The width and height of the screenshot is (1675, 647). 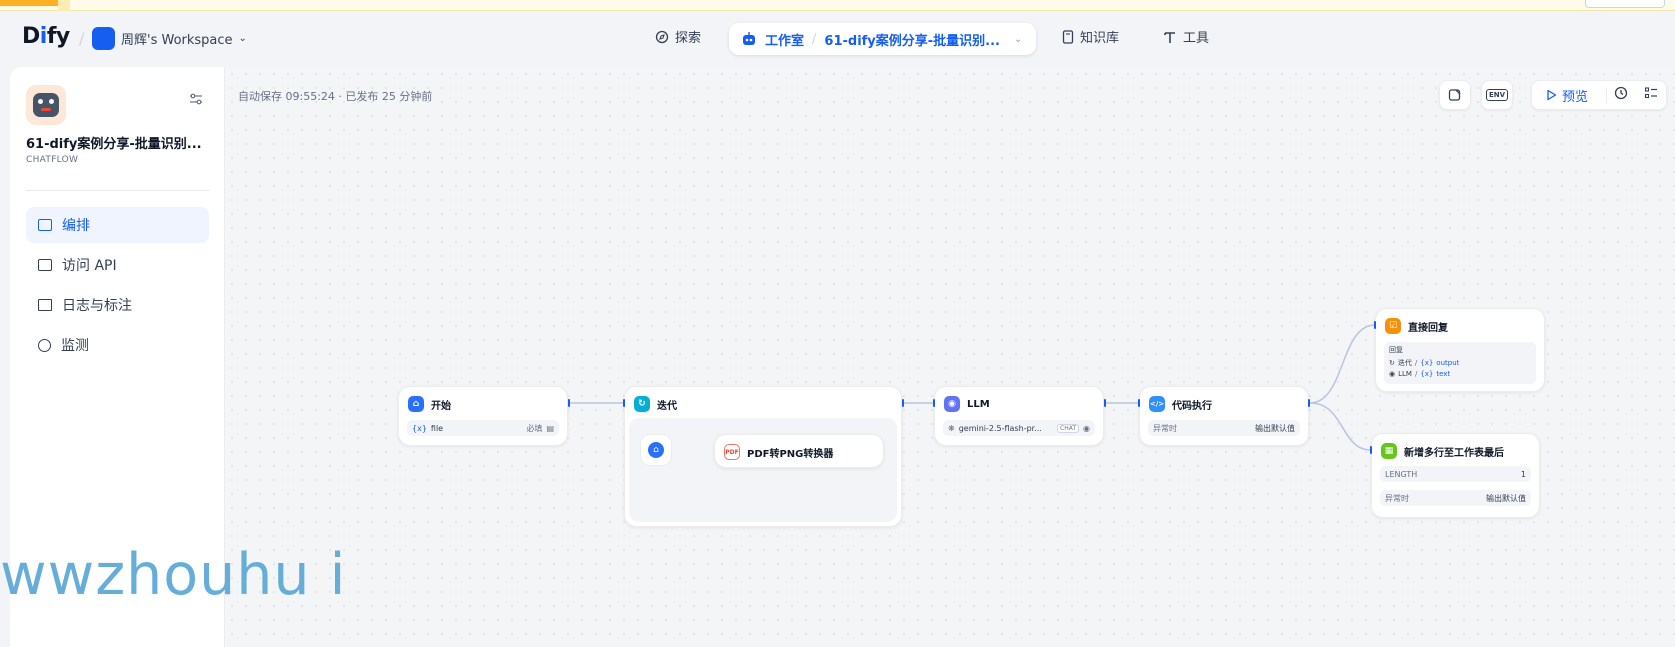 I want to click on answer-icon: ☑, so click(x=1393, y=326).